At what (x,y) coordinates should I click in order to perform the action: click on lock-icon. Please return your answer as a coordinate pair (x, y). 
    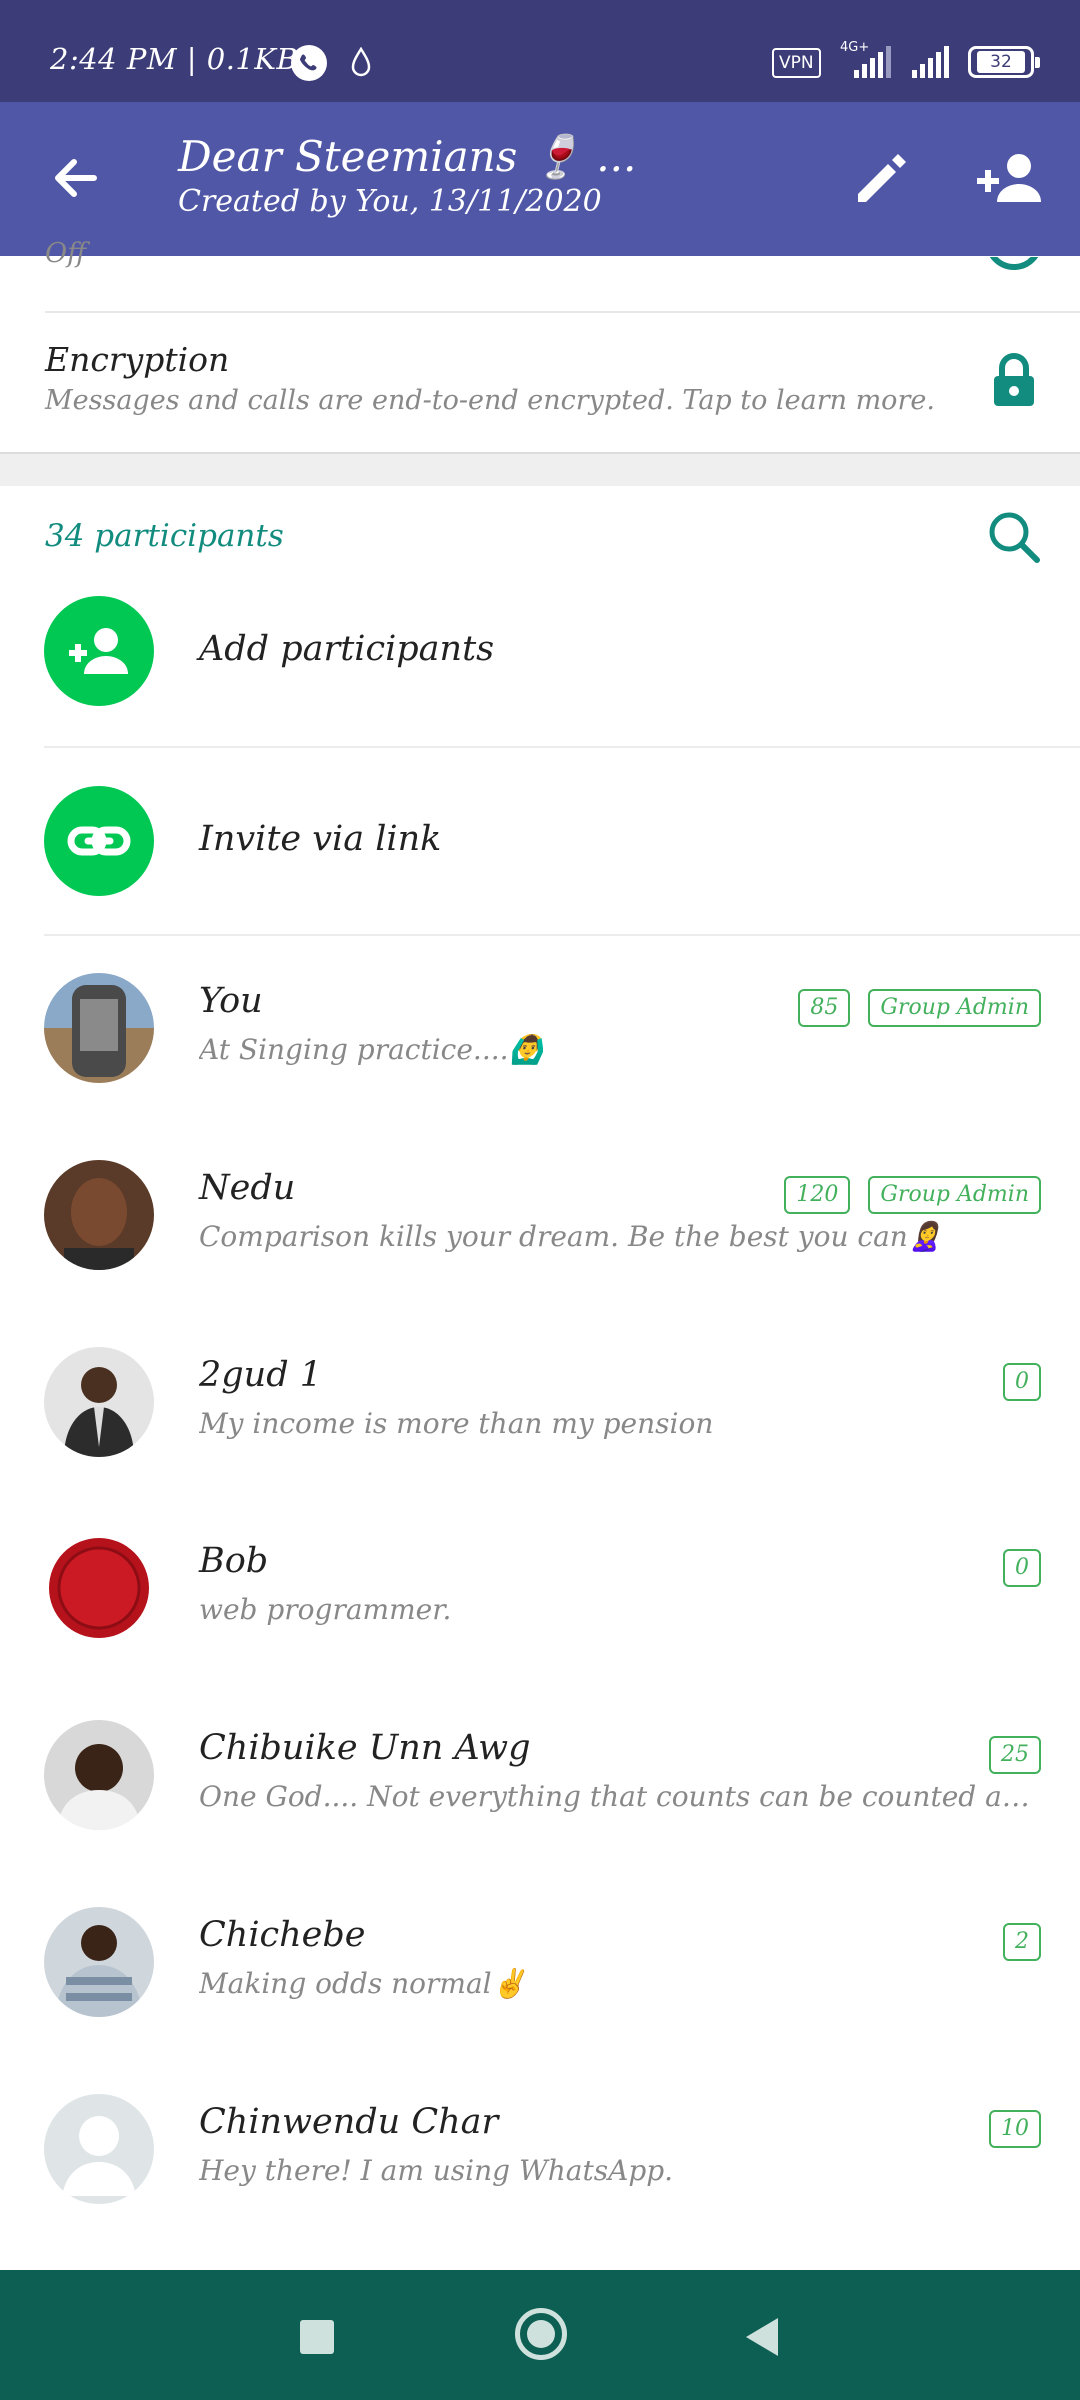
    Looking at the image, I should click on (1014, 379).